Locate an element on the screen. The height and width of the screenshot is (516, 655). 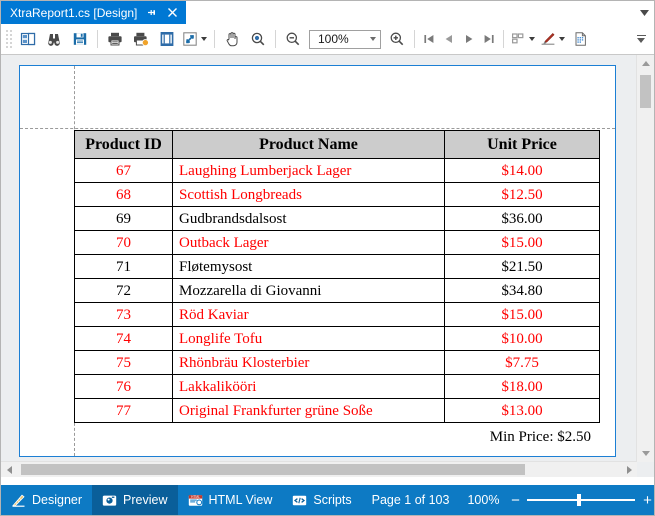
zoom-out-button-statusbar: − is located at coordinates (515, 500).